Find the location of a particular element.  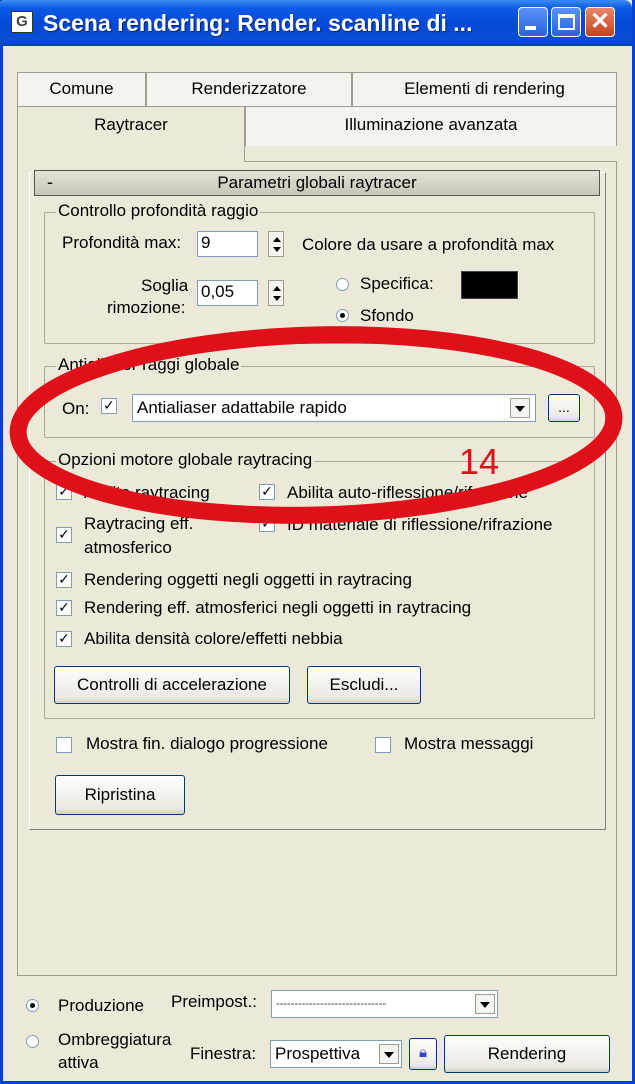

max-depth-label: Profondità max: is located at coordinates (122, 242).